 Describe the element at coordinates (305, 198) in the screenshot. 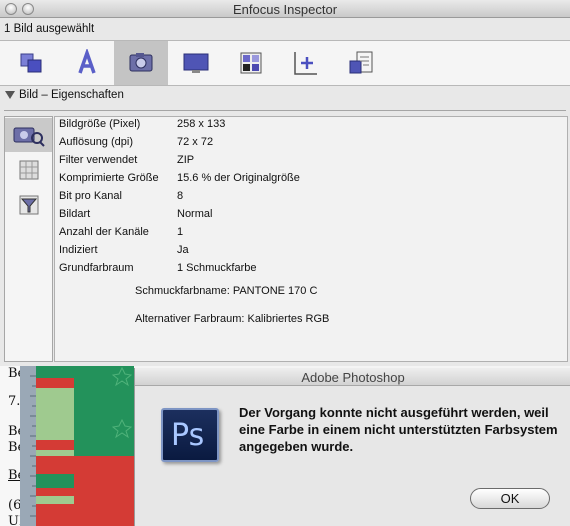

I see `property-row: Bit pro Kanal 8` at that location.